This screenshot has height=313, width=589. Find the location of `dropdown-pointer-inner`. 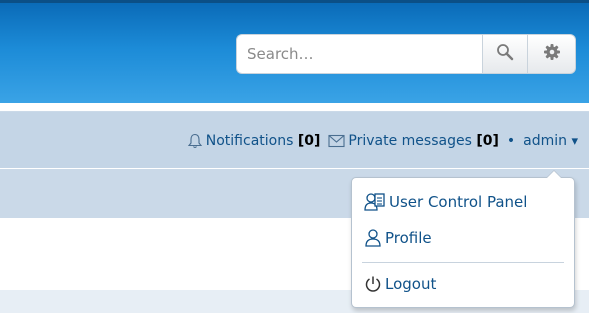

dropdown-pointer-inner is located at coordinates (554, 174).